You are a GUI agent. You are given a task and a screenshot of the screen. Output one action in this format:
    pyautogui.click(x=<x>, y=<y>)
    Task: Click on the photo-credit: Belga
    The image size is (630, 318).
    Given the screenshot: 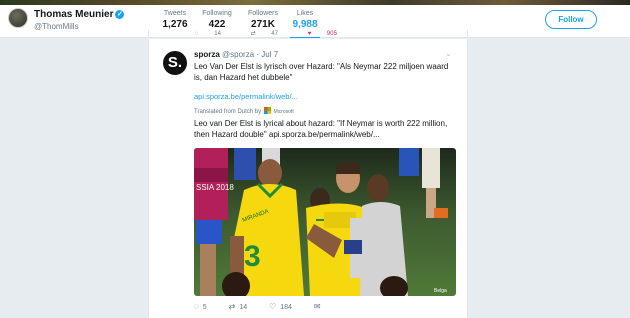 What is the action you would take?
    pyautogui.click(x=440, y=291)
    